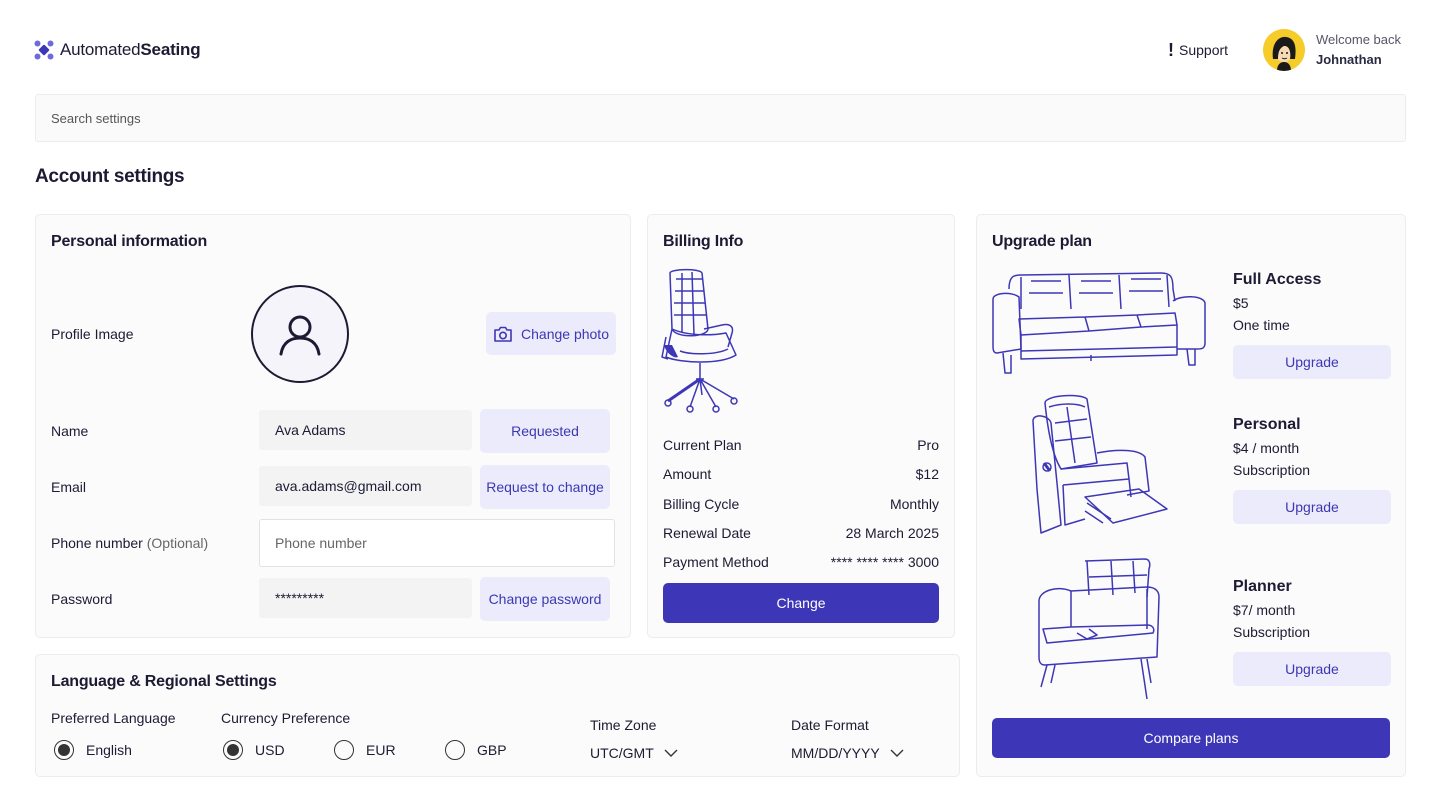 The width and height of the screenshot is (1440, 807). What do you see at coordinates (847, 753) in the screenshot?
I see `date-format-select: MM/DD/YYYY` at bounding box center [847, 753].